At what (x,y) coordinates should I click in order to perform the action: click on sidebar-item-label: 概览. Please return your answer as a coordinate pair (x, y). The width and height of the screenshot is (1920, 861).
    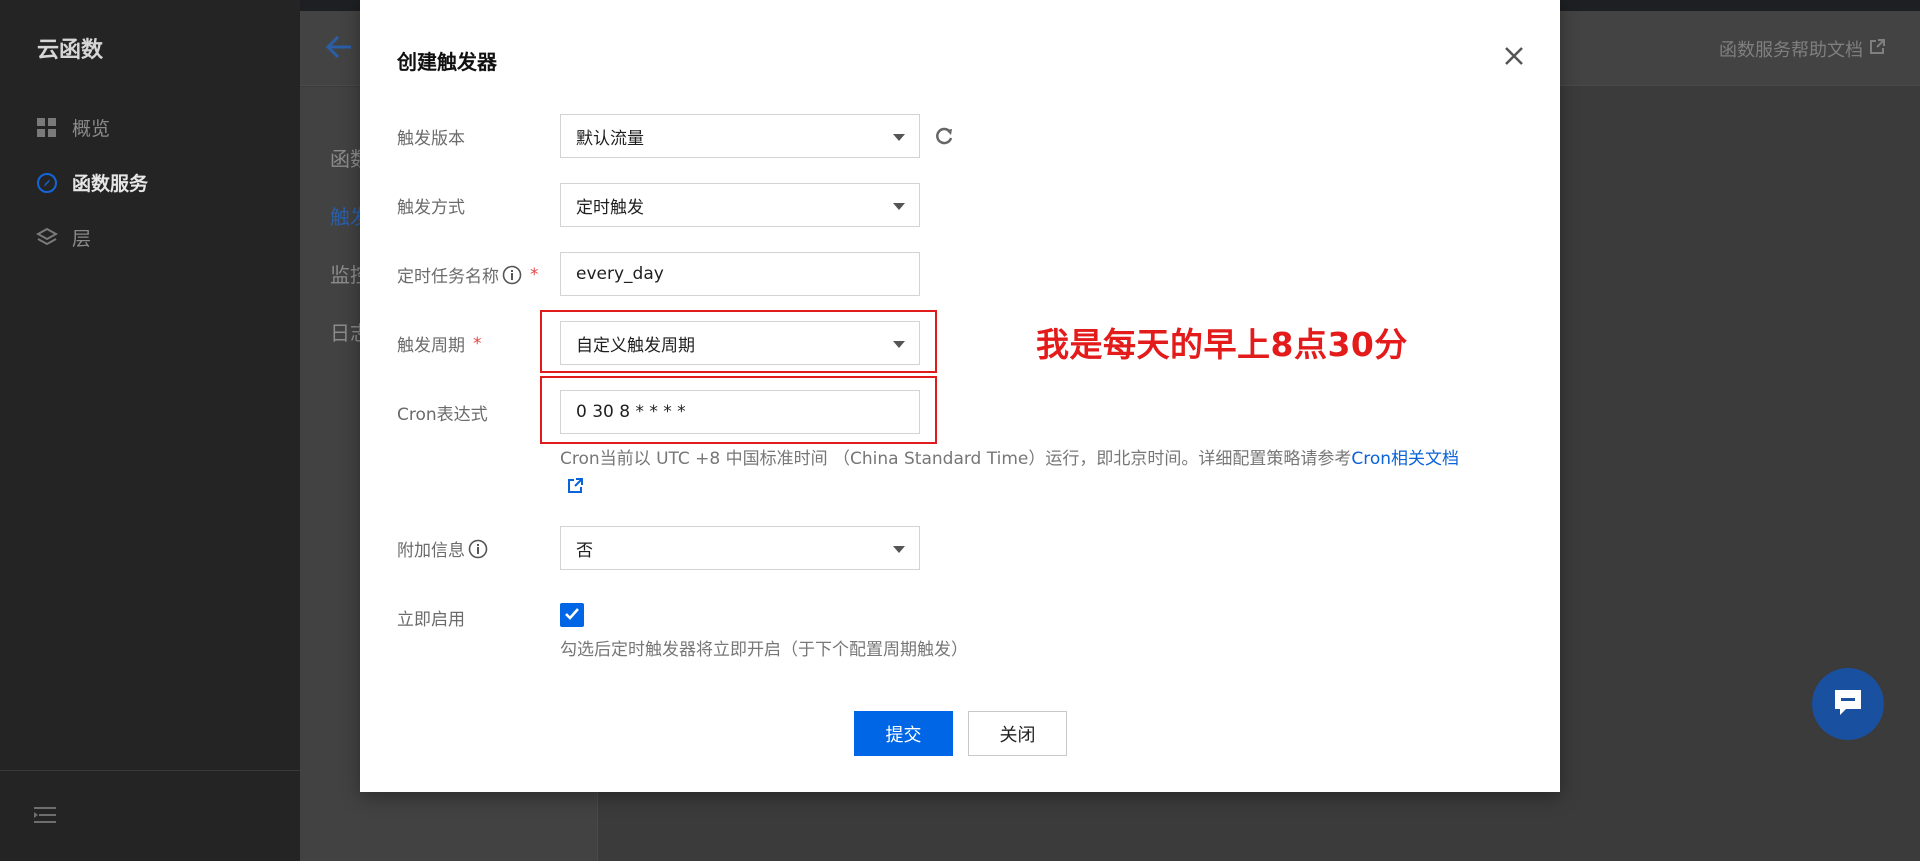
    Looking at the image, I should click on (91, 129).